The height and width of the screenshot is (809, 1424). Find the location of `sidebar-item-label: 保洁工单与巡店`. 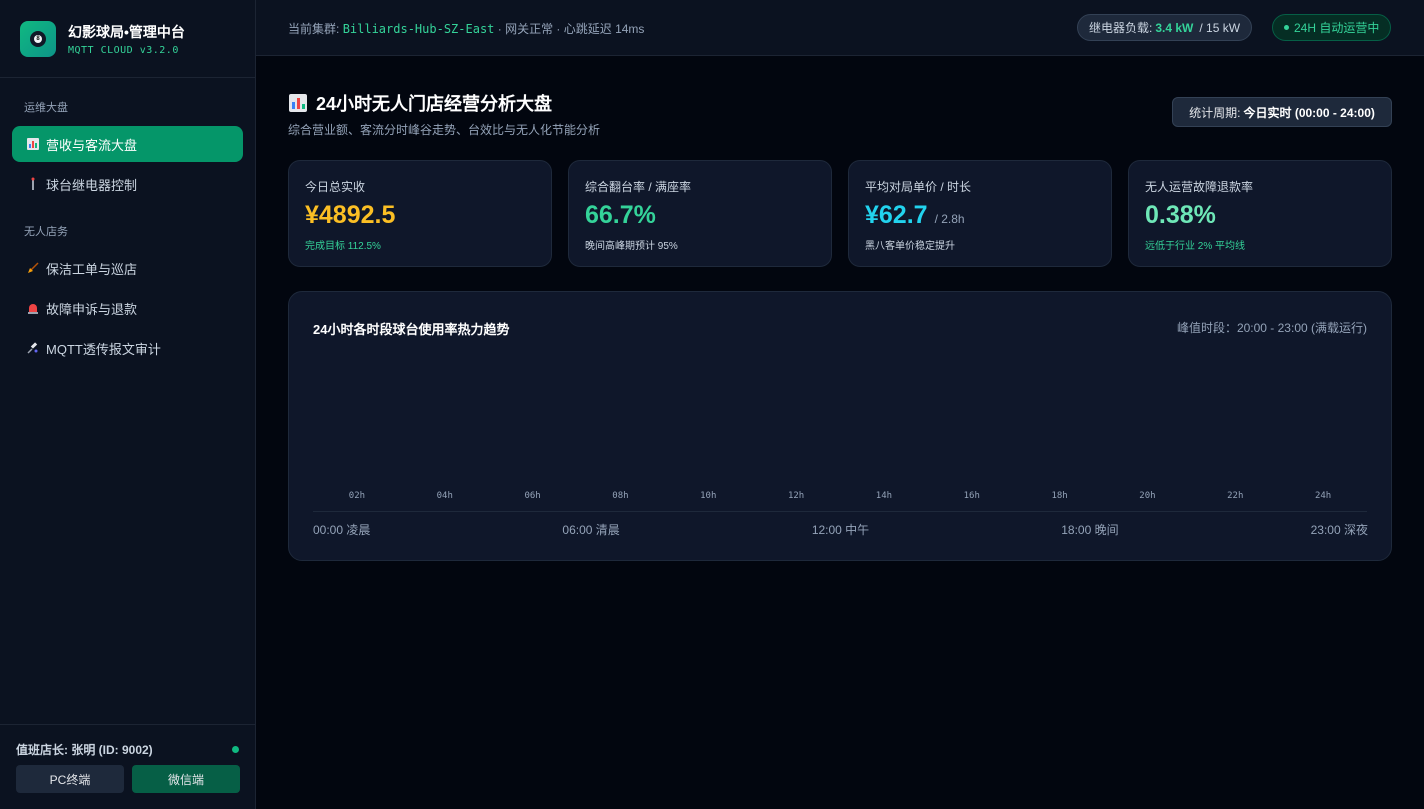

sidebar-item-label: 保洁工单与巡店 is located at coordinates (92, 269).